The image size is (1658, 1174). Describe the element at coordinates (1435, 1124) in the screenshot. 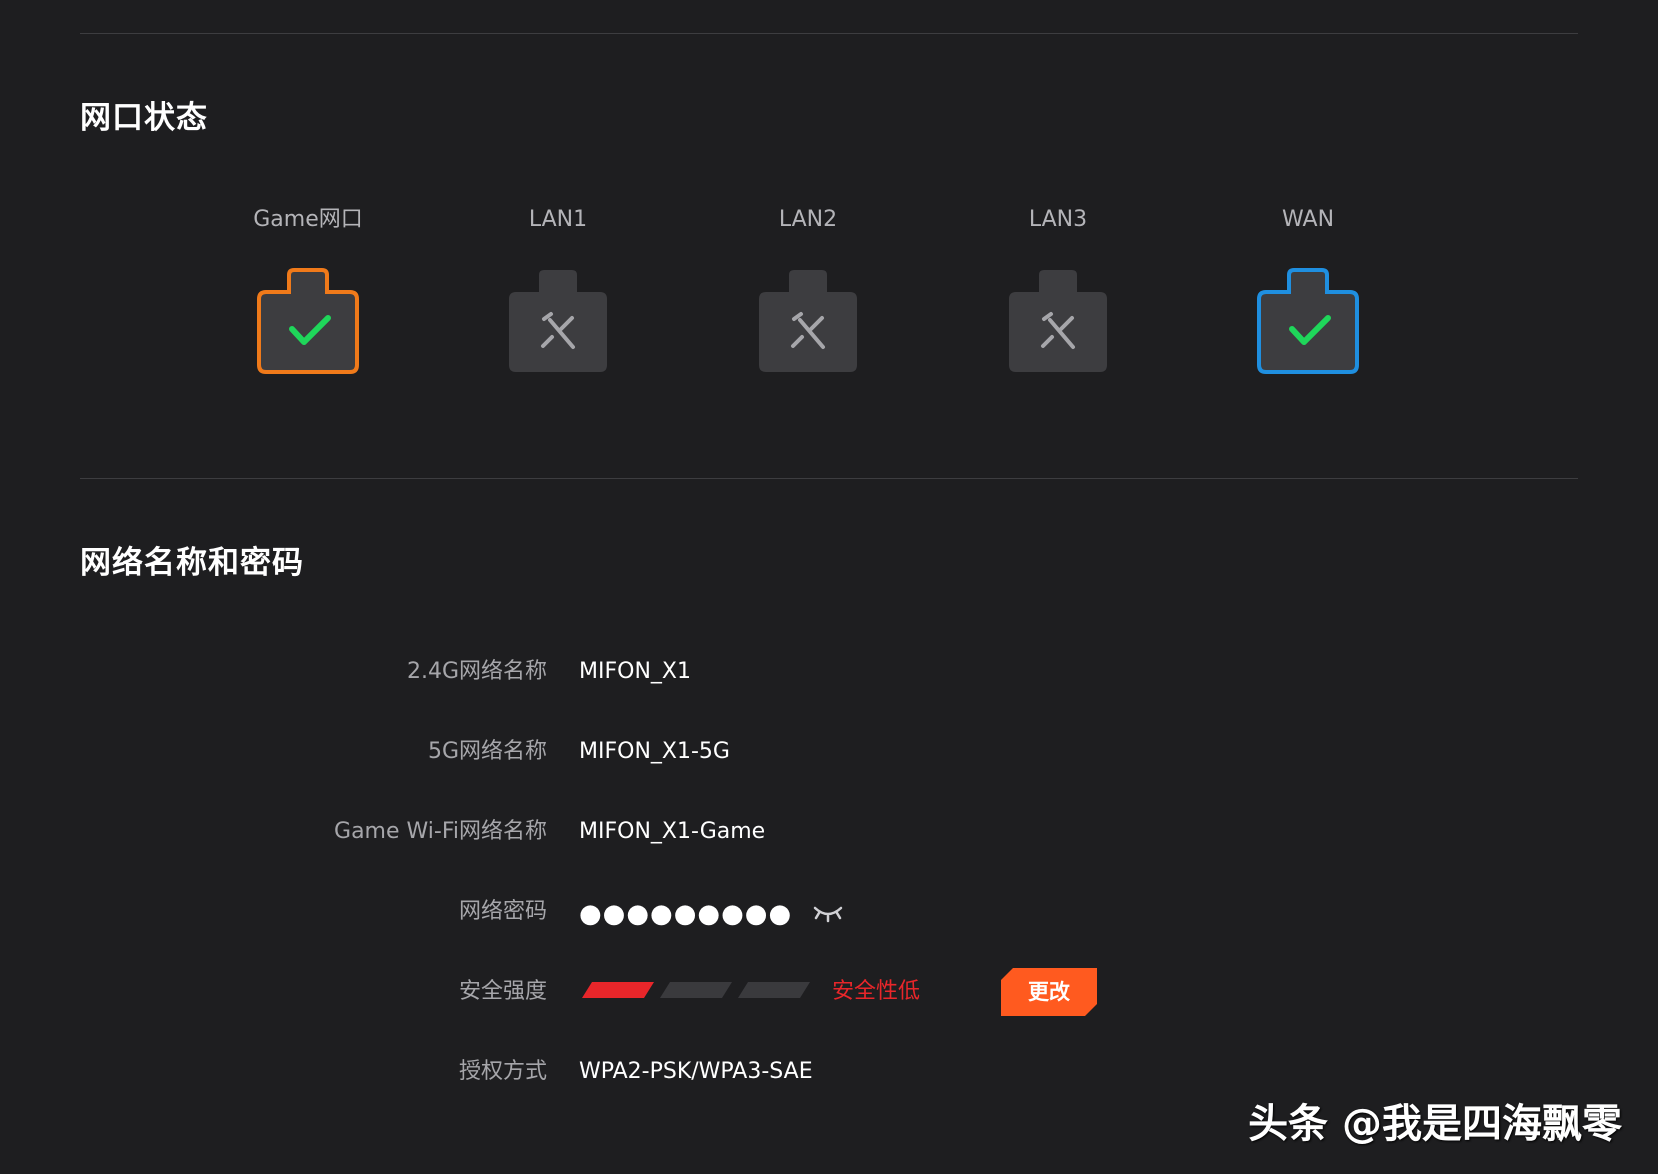

I see `watermark: 头条 @我是四海飘零` at that location.